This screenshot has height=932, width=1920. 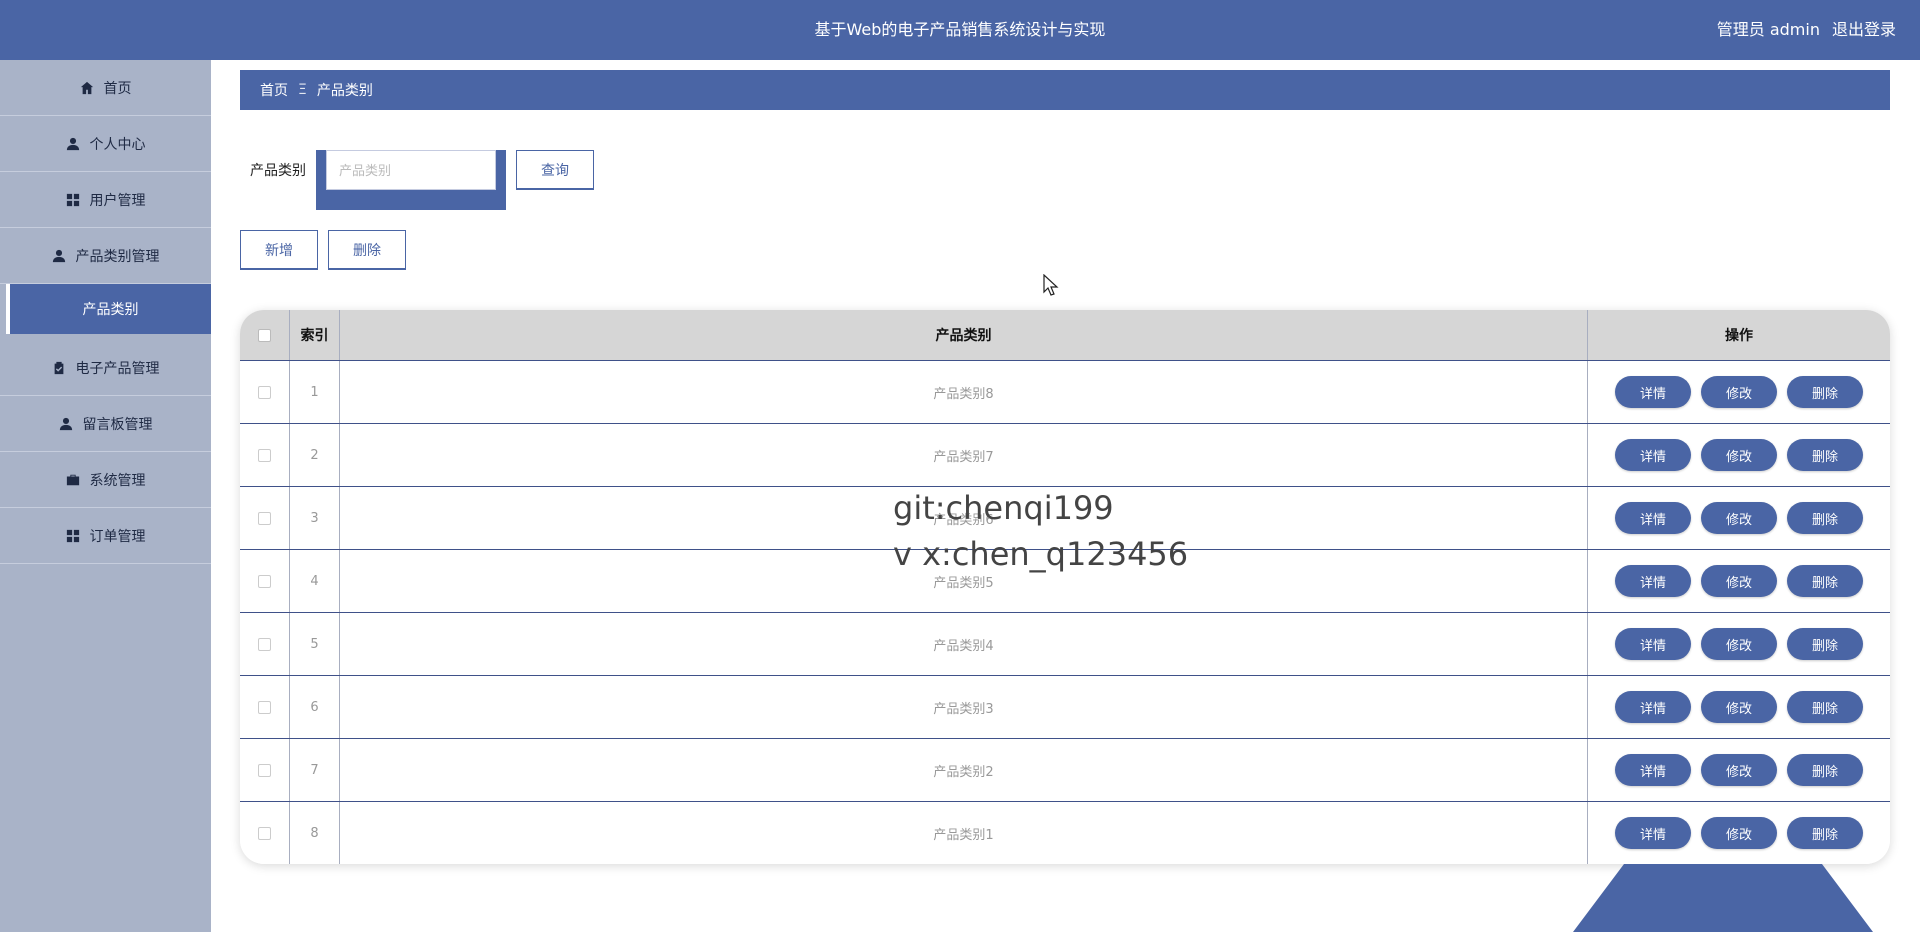 What do you see at coordinates (278, 171) in the screenshot?
I see `search-label: 产品类别` at bounding box center [278, 171].